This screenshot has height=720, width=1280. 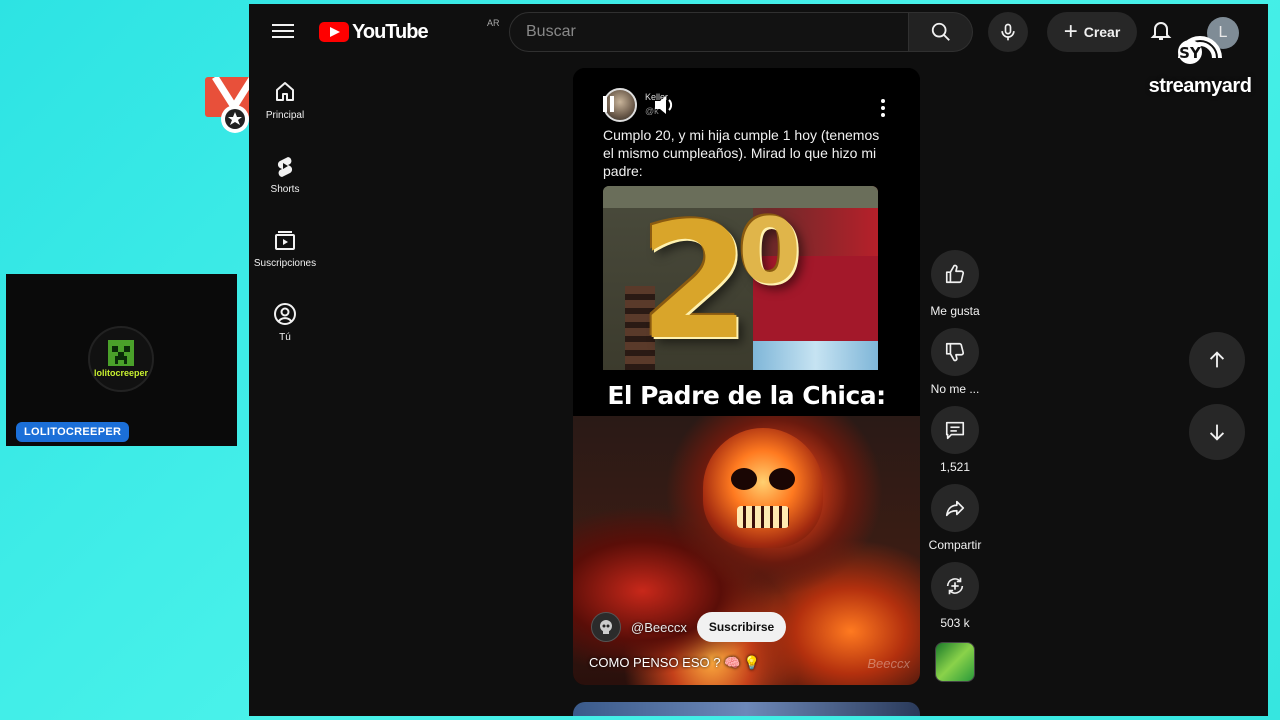 I want to click on sidebar-item-label: Tú, so click(x=285, y=337).